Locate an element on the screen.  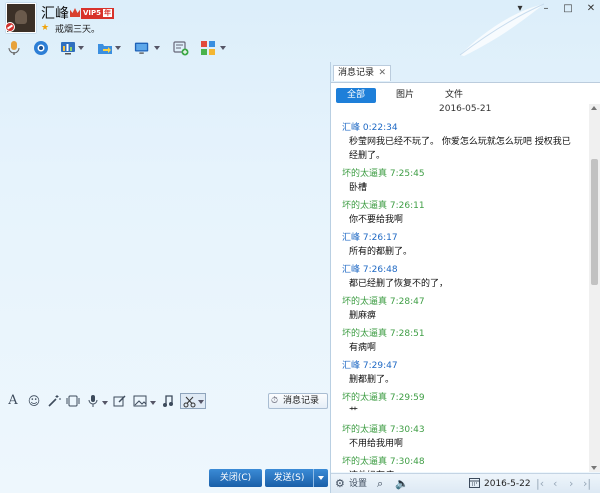
message-header: 汇峰 0:22:34 is located at coordinates (370, 126).